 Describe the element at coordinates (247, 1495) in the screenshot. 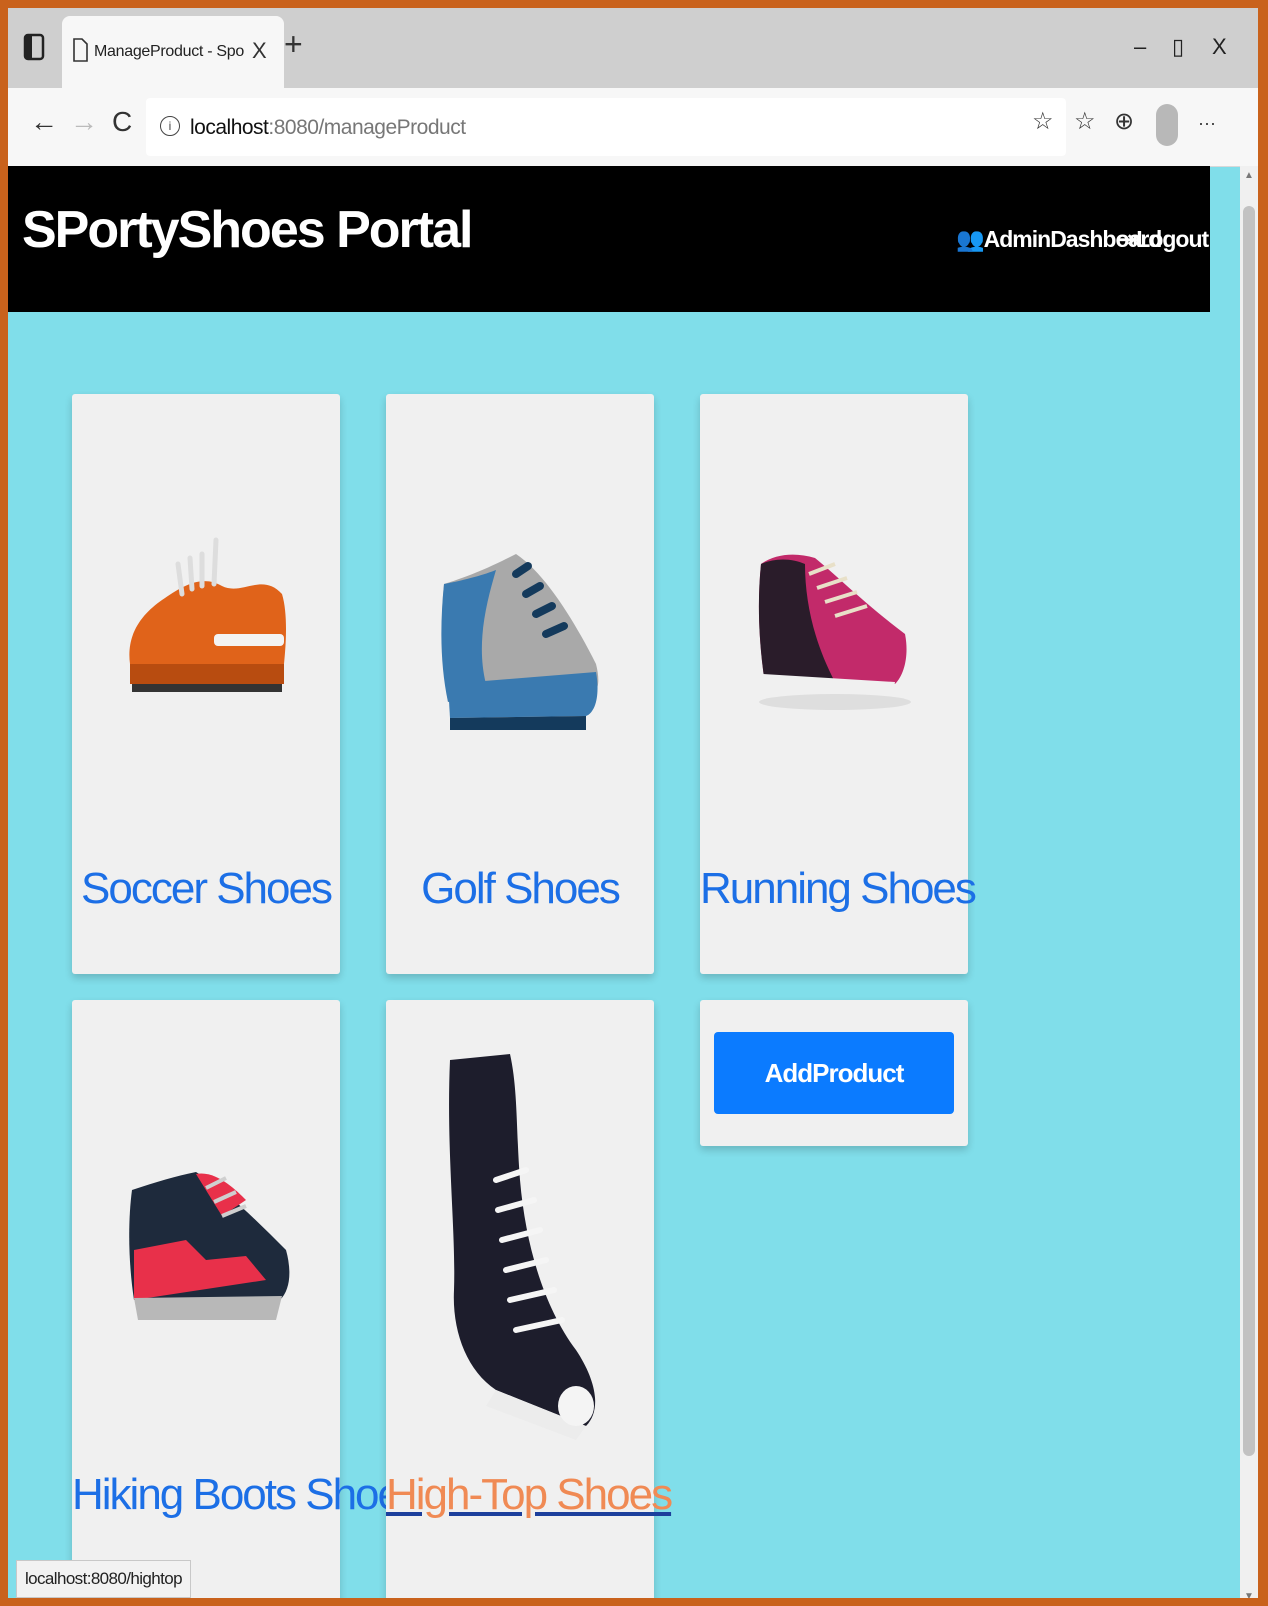

I see `hiking-boots-shoes-link: Hiking Boots Shoes` at that location.